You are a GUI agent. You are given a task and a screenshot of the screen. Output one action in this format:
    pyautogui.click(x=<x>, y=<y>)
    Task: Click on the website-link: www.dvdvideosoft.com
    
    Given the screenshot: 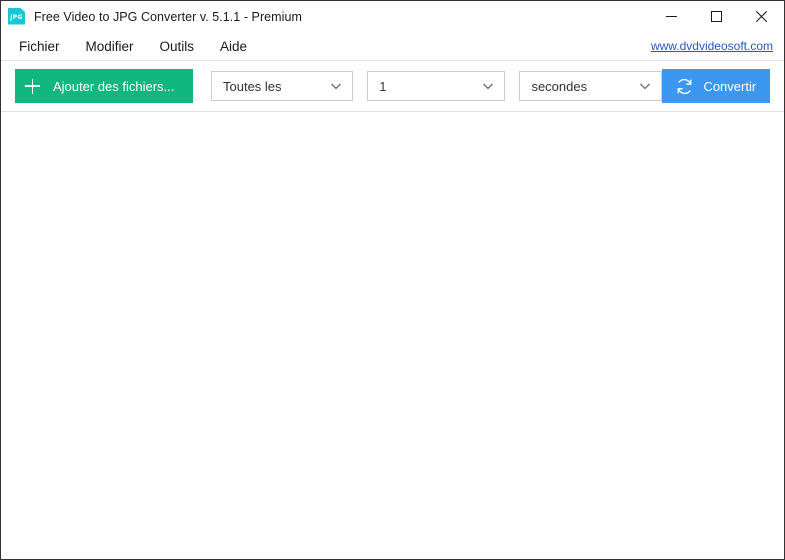 What is the action you would take?
    pyautogui.click(x=712, y=46)
    